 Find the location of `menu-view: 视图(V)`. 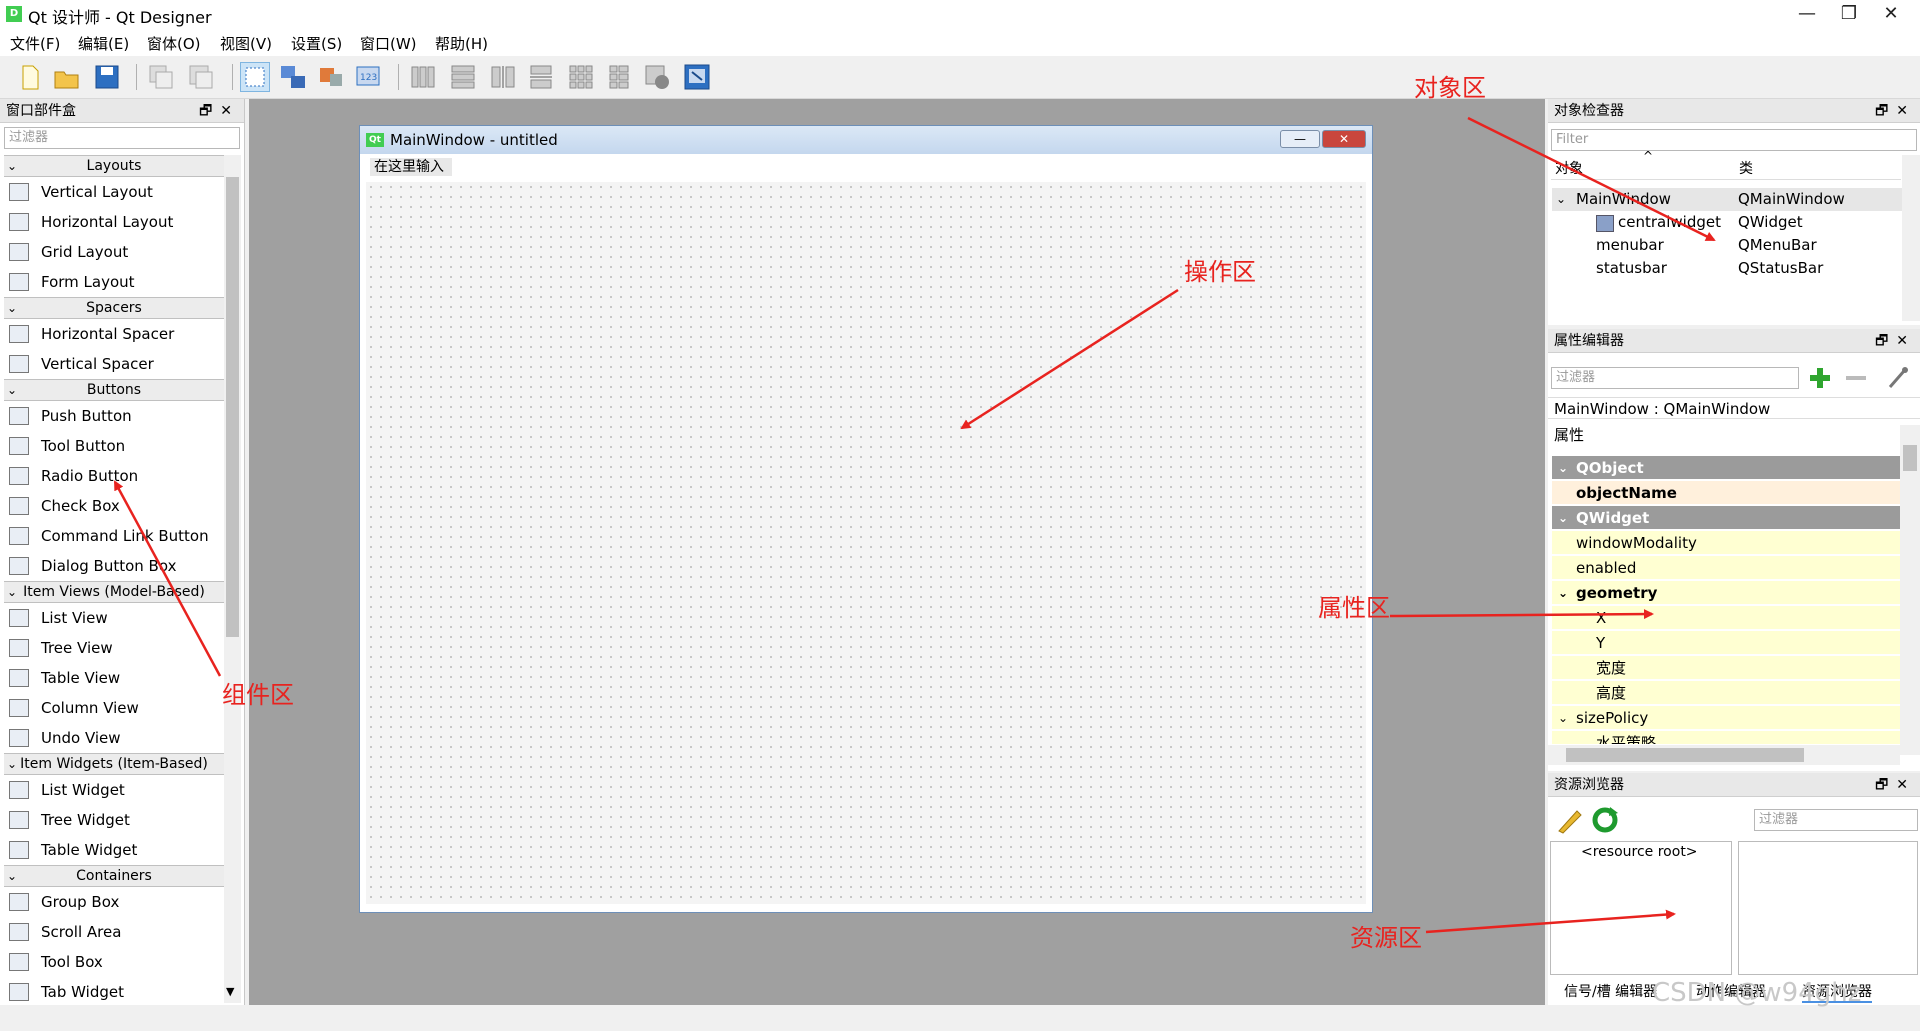

menu-view: 视图(V) is located at coordinates (246, 43).